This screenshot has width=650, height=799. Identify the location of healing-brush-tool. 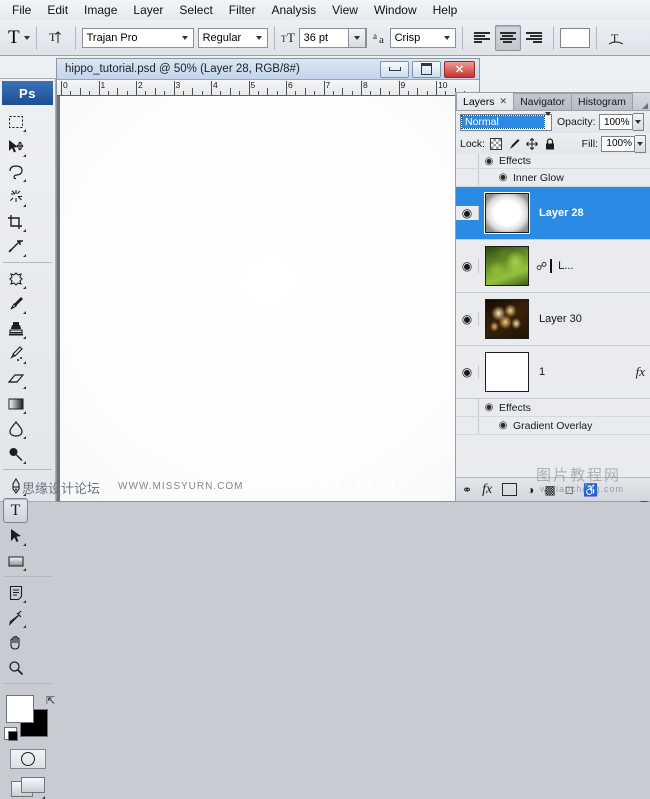
(15, 278).